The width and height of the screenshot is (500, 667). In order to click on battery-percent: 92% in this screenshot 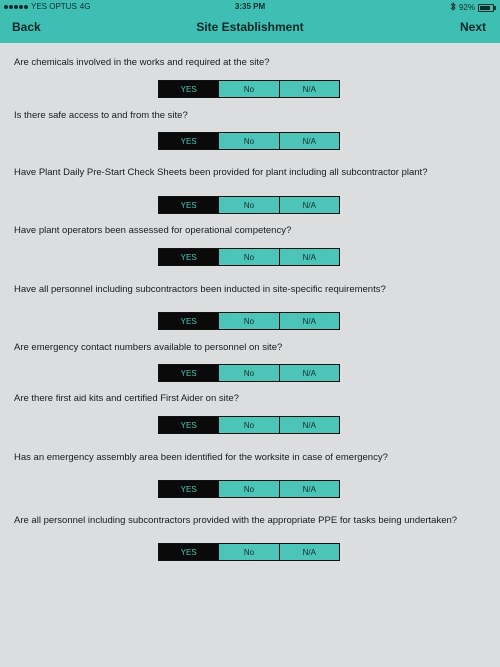, I will do `click(466, 7)`.